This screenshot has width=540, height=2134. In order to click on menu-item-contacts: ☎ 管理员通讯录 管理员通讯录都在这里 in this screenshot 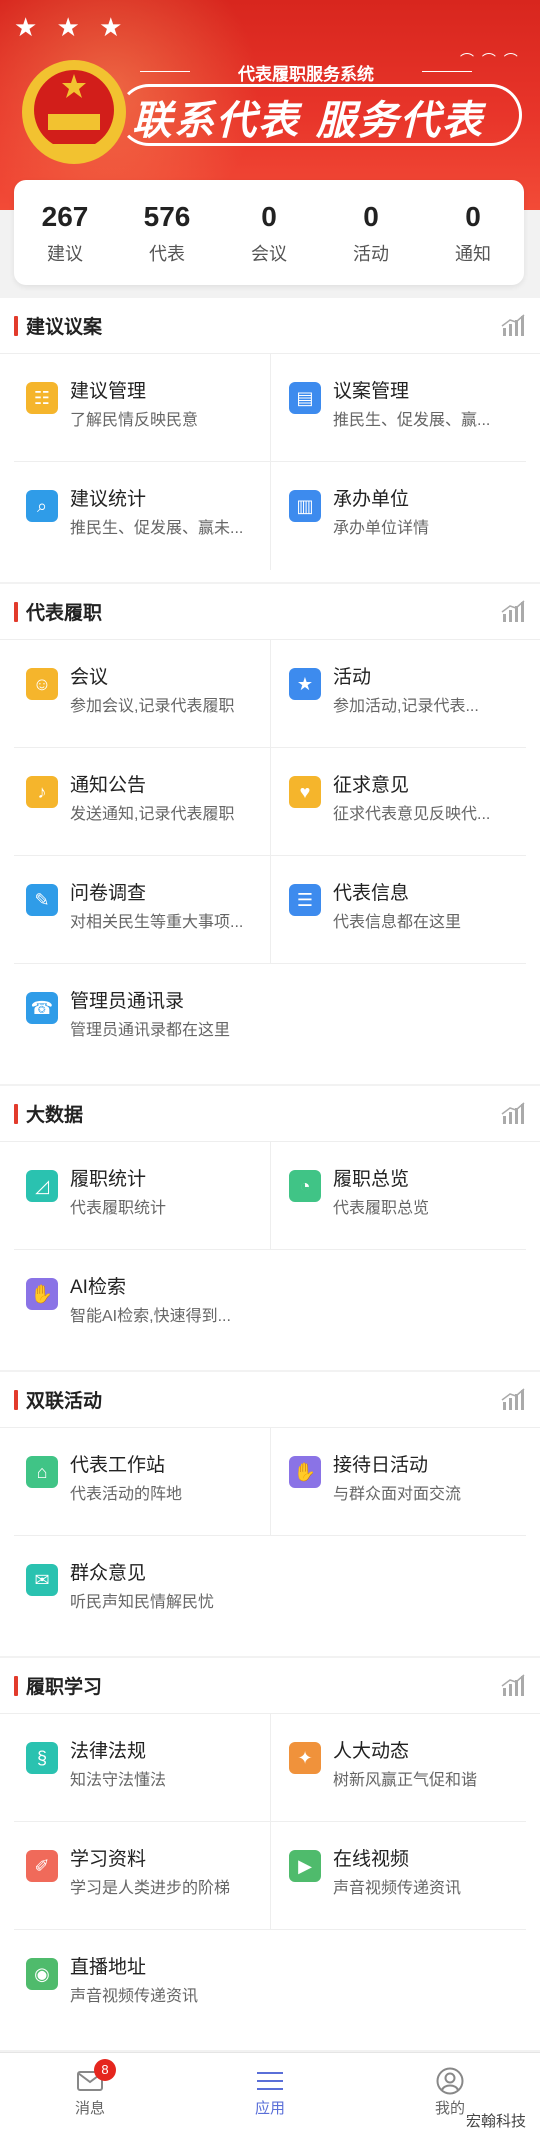, I will do `click(142, 1018)`.